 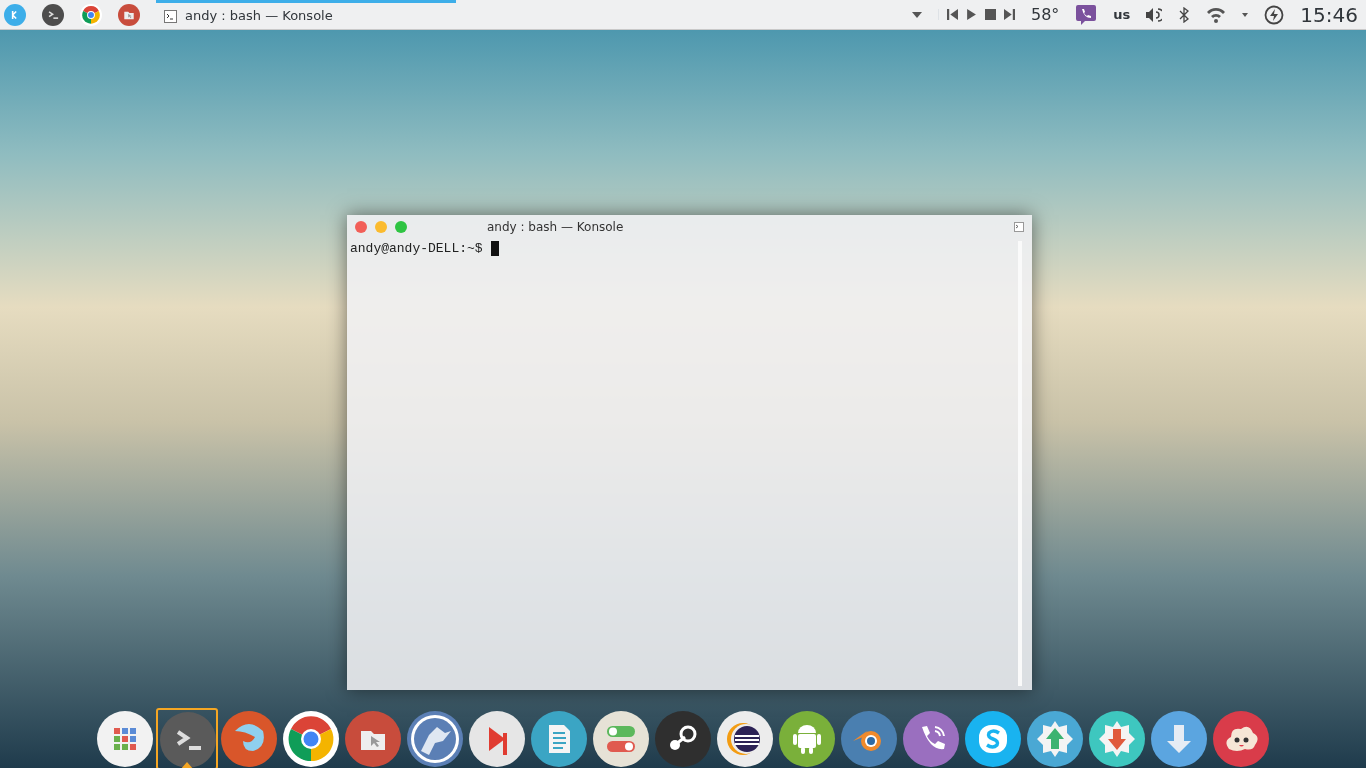 What do you see at coordinates (1274, 14) in the screenshot?
I see `power-icon` at bounding box center [1274, 14].